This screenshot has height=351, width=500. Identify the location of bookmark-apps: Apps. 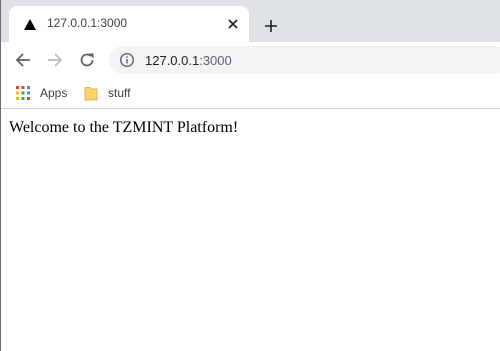
(41, 93).